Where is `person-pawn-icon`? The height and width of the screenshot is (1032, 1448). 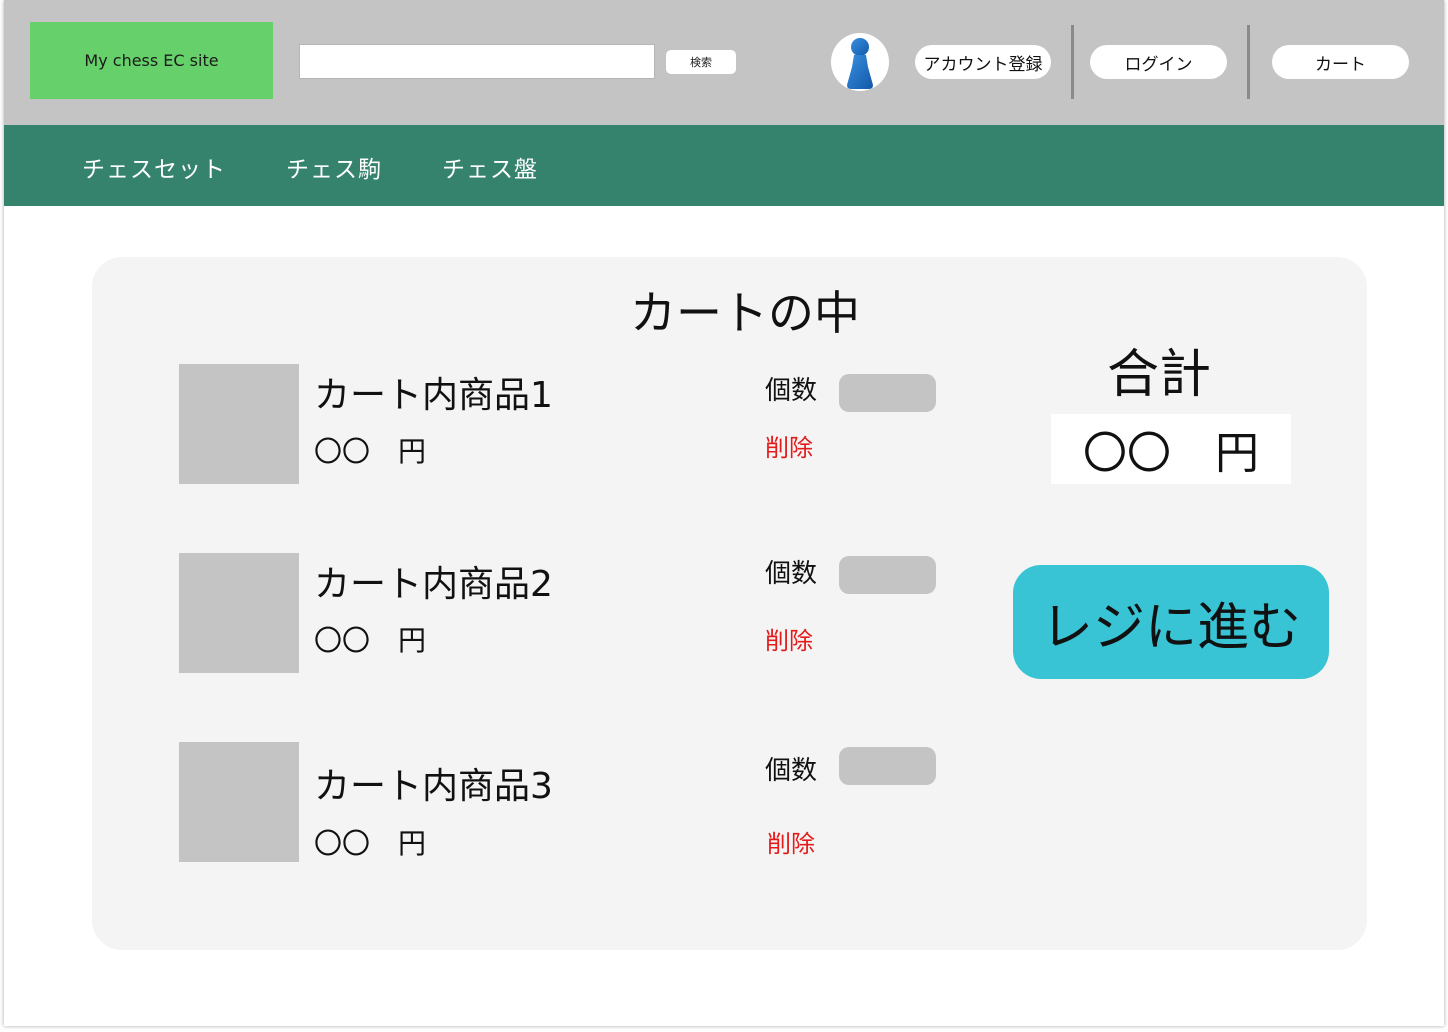
person-pawn-icon is located at coordinates (860, 63).